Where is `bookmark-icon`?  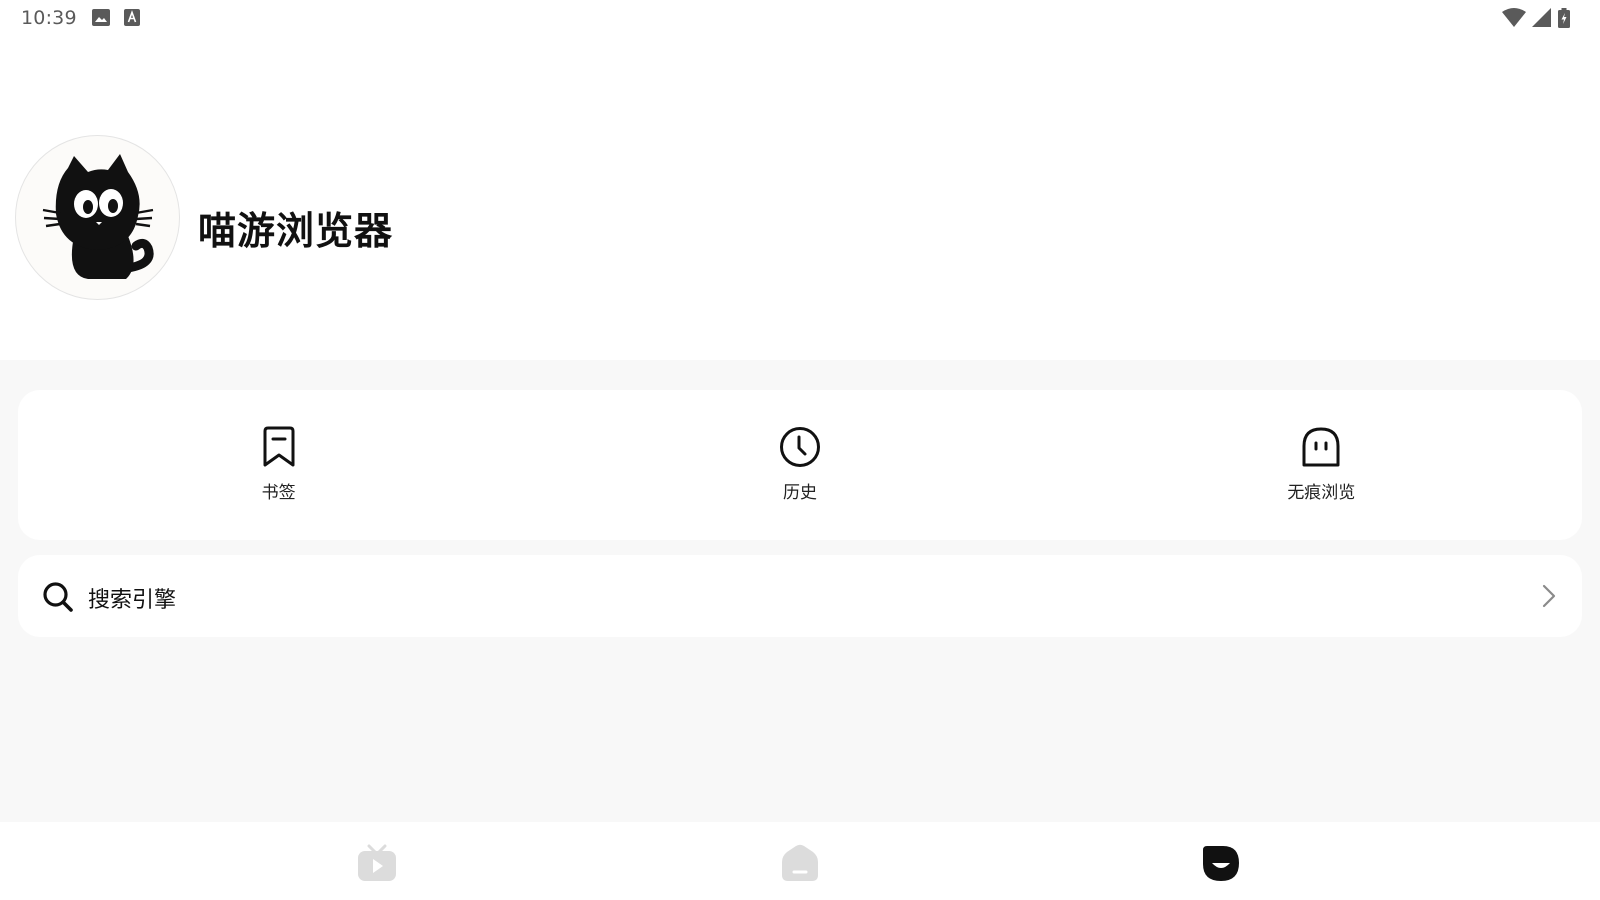 bookmark-icon is located at coordinates (279, 447).